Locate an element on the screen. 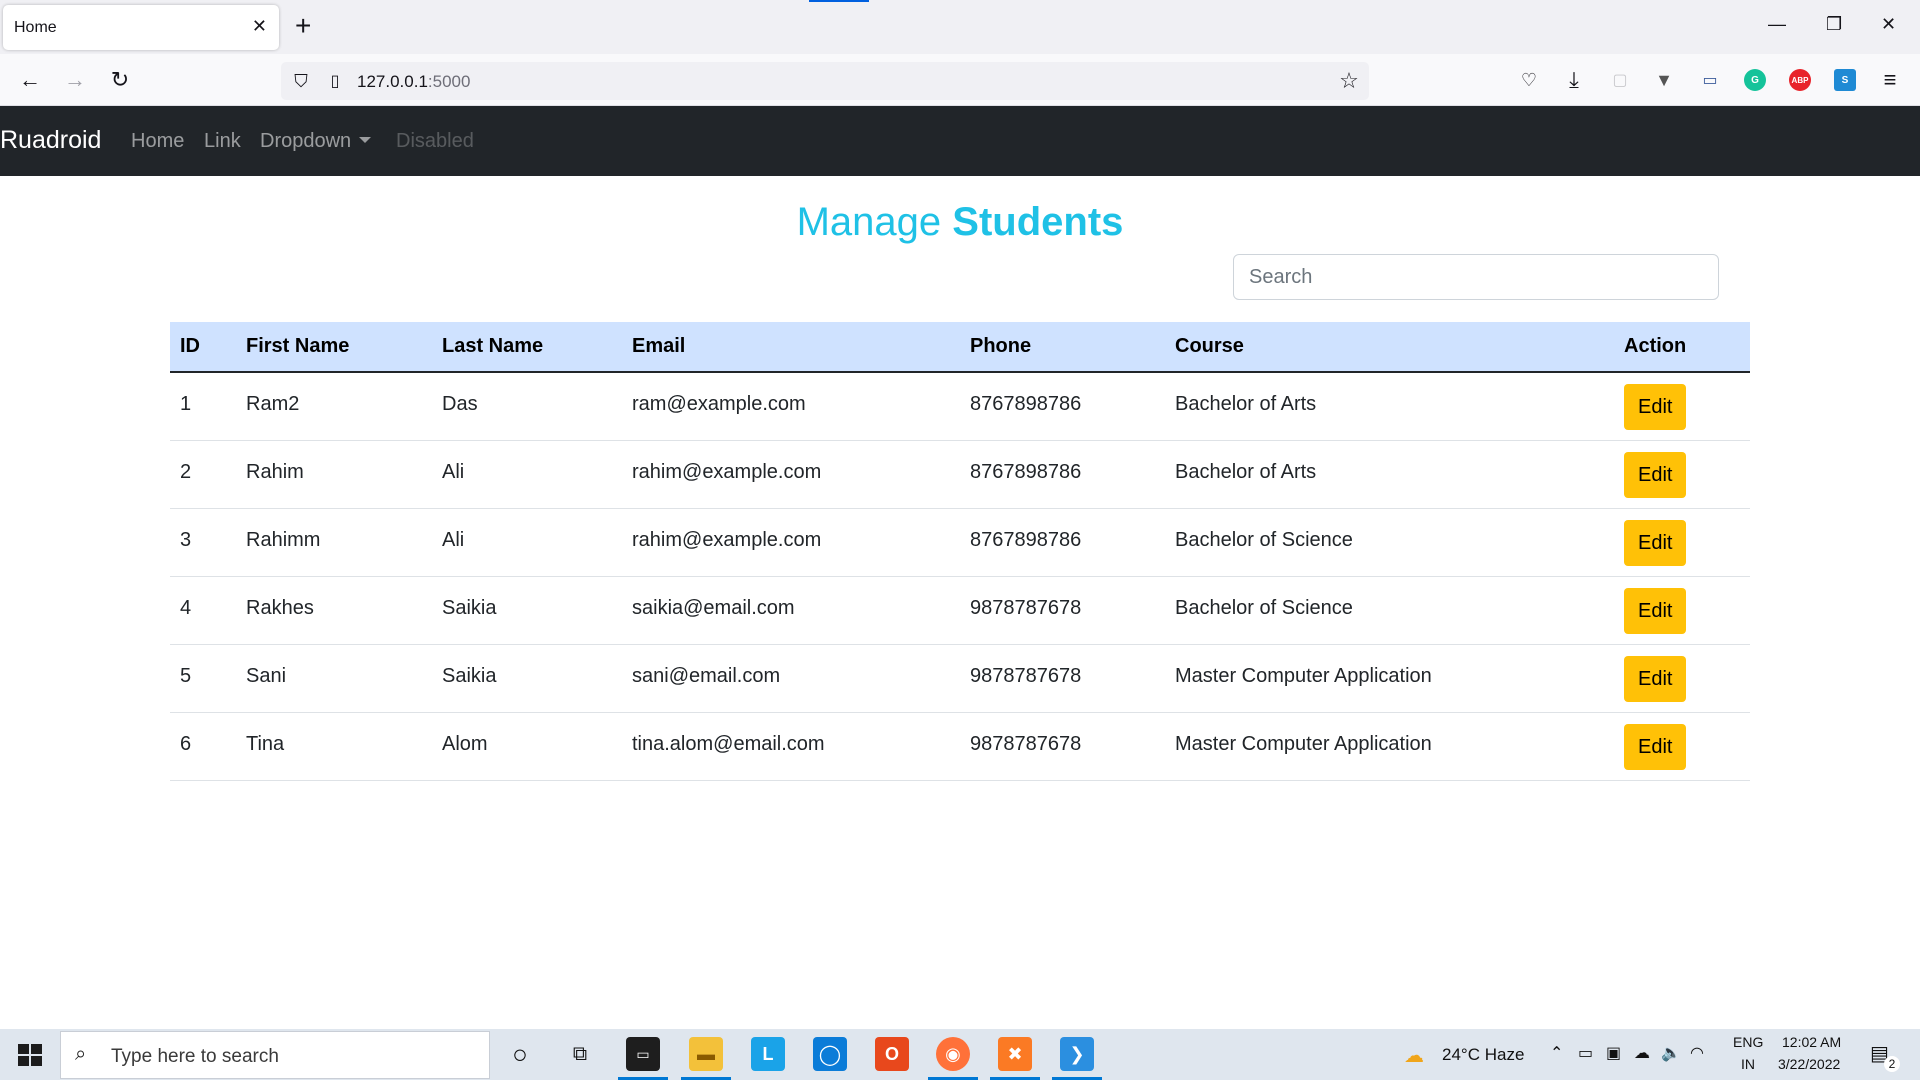  header-id: ID is located at coordinates (203, 347).